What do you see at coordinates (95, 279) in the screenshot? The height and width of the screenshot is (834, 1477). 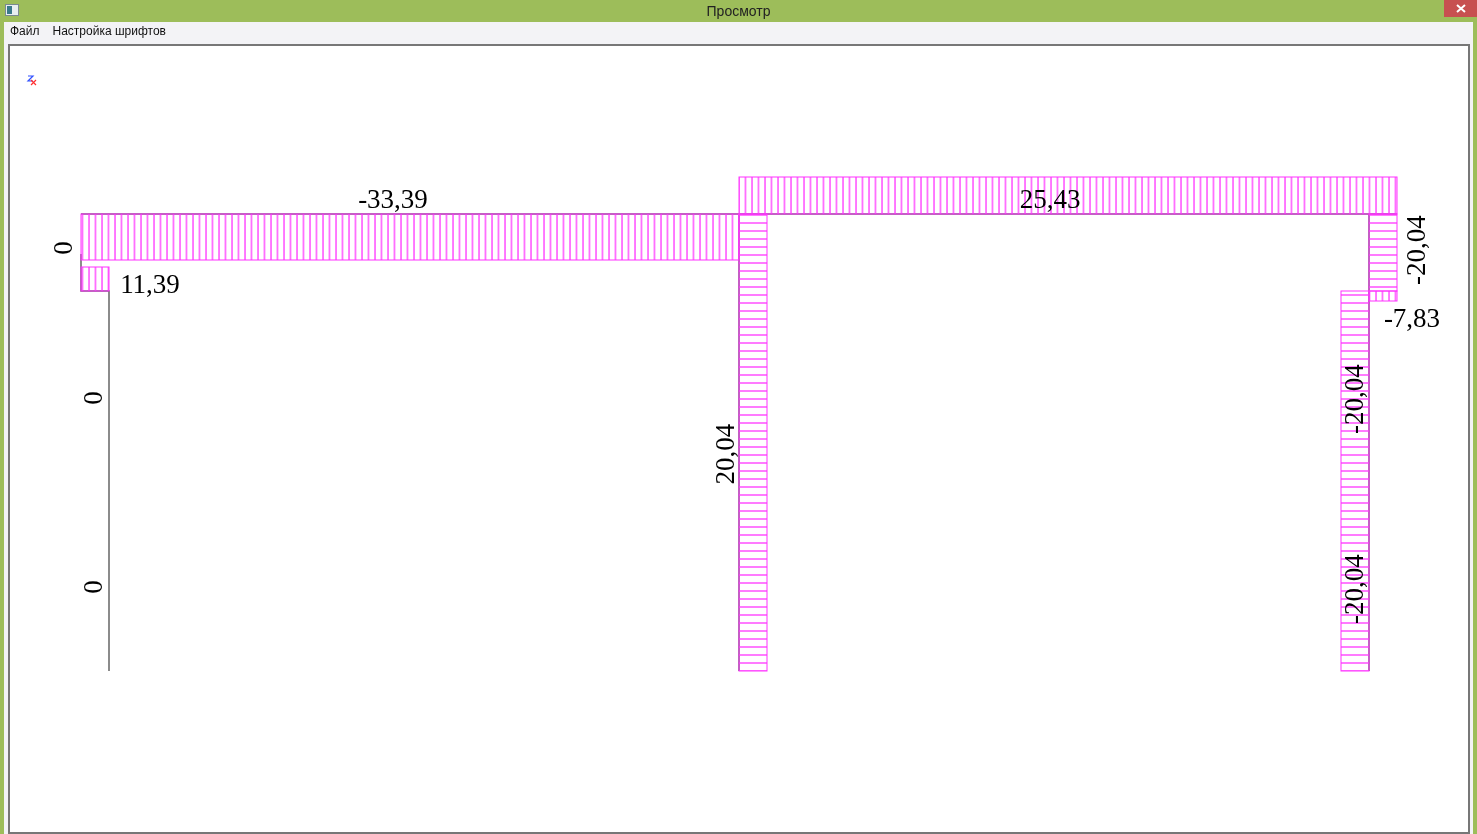 I see `diagram-segment` at bounding box center [95, 279].